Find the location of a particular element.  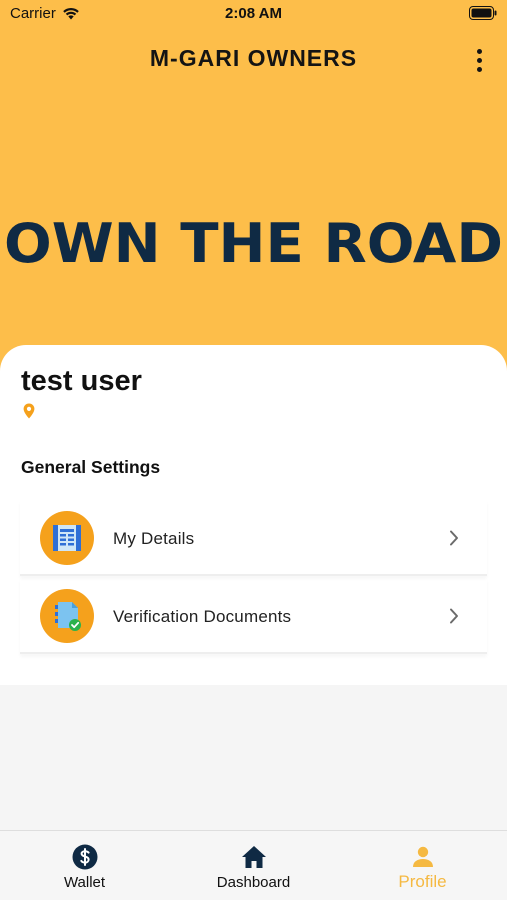

tab-dashboard-label: Dashboard is located at coordinates (253, 882).